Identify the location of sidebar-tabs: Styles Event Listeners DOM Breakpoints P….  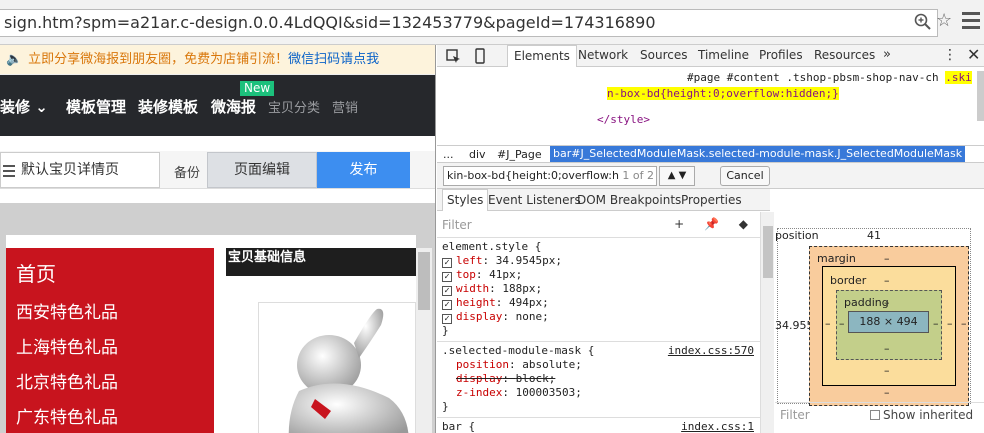
(603, 200).